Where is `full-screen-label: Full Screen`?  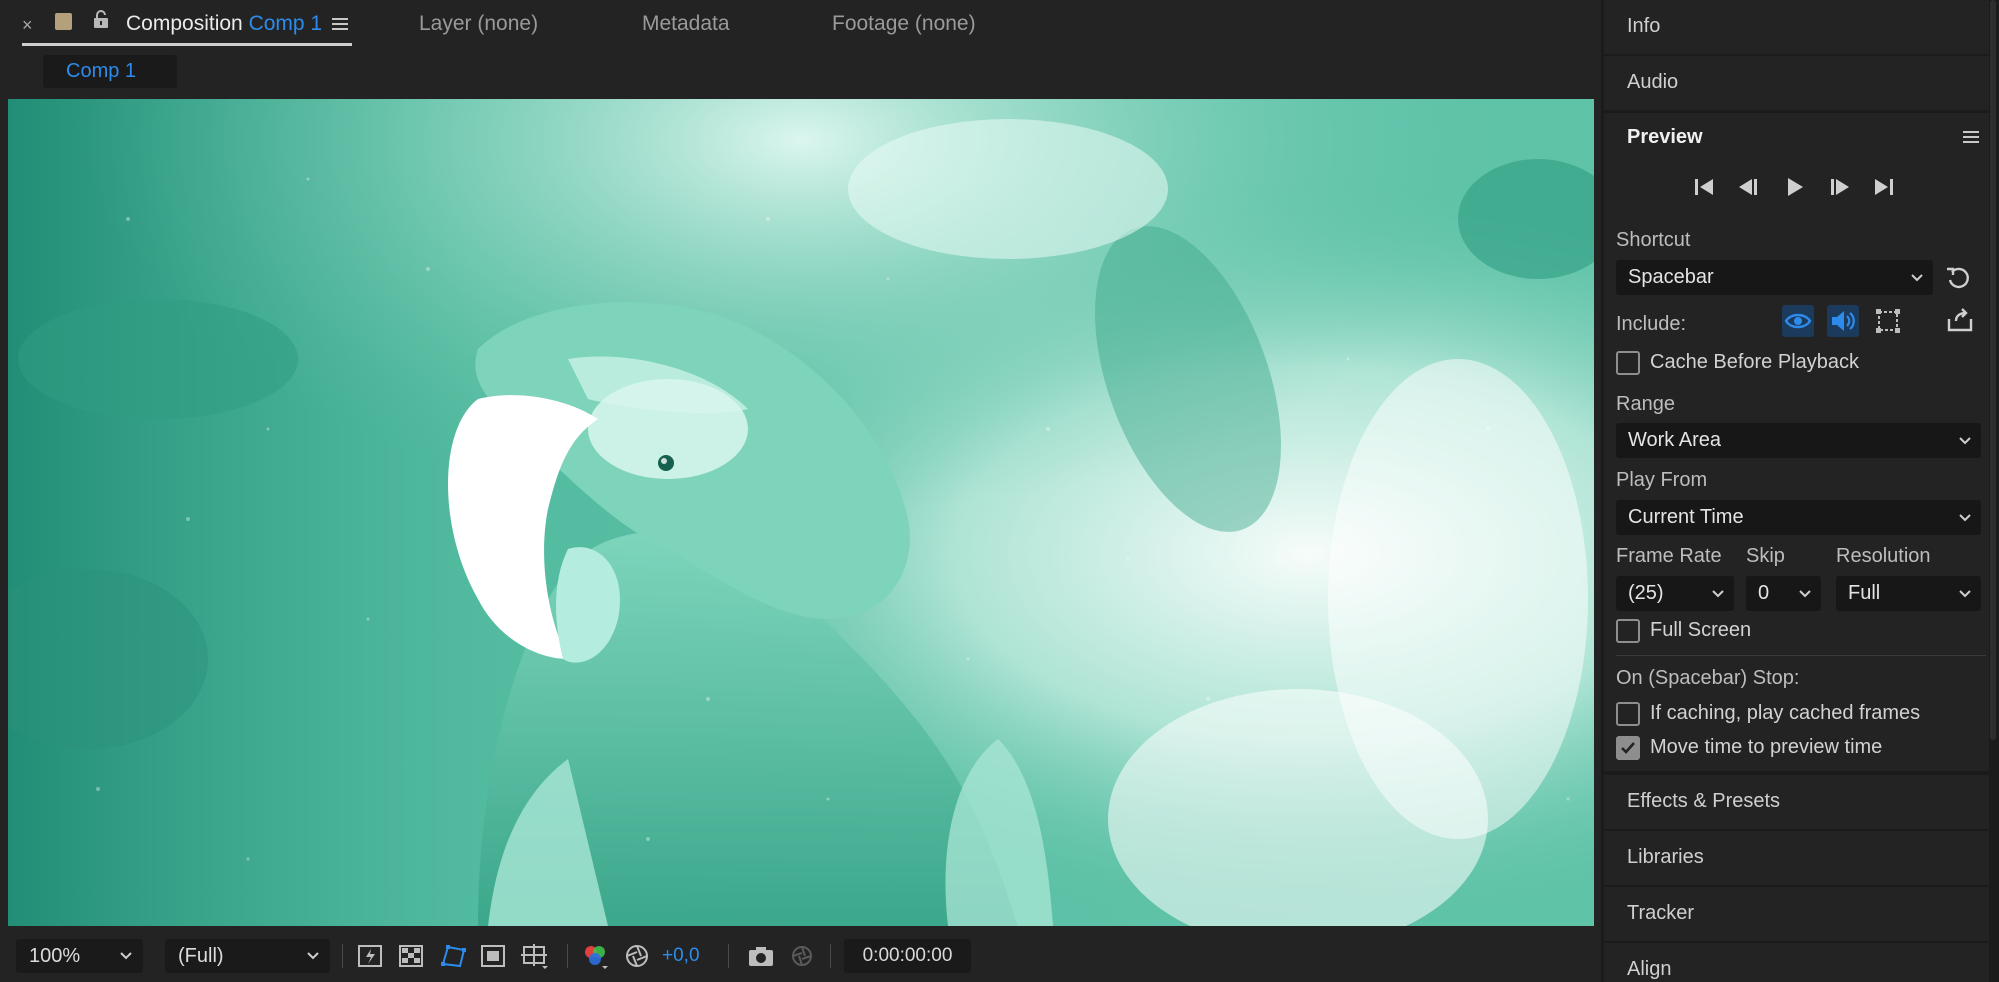 full-screen-label: Full Screen is located at coordinates (1701, 630).